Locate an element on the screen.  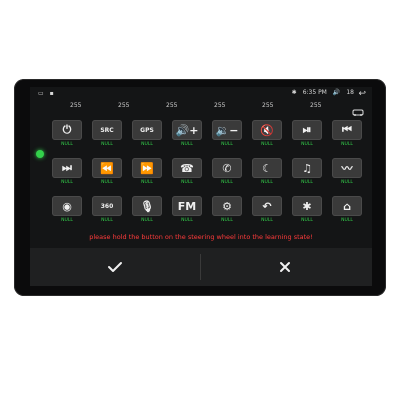
key-cell: ☾ NULL is located at coordinates (267, 174).